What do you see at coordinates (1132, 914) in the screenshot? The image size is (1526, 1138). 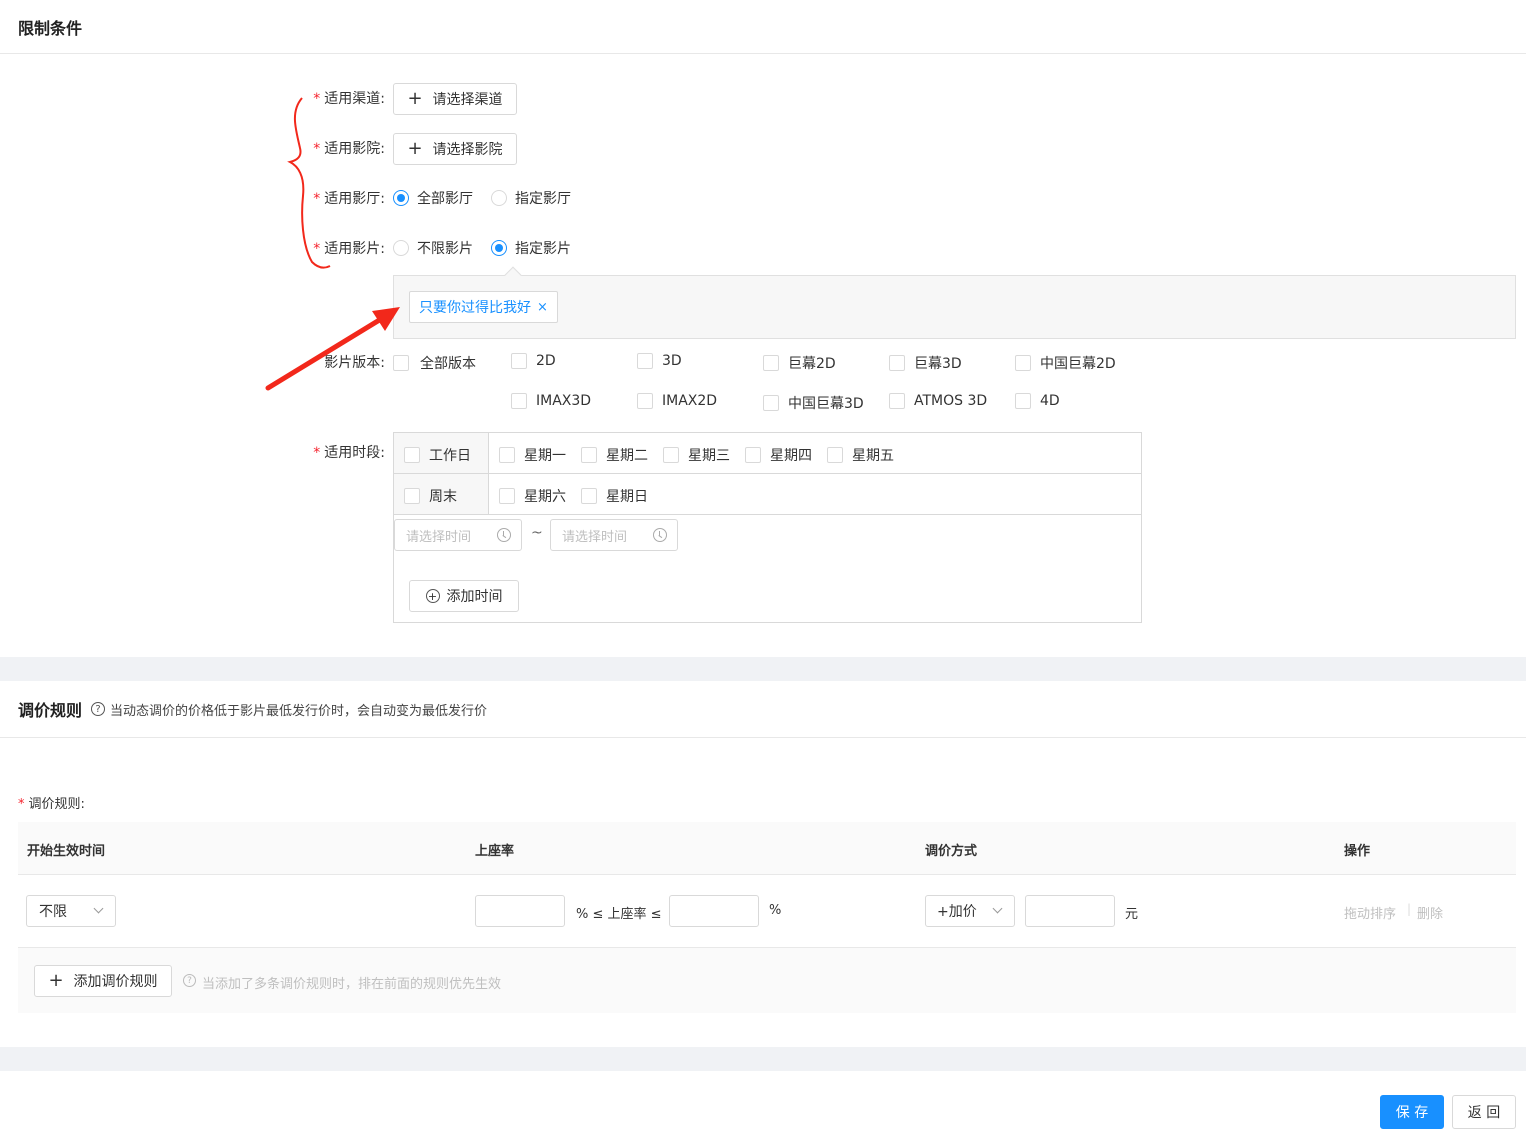 I see `amount-unit: 元` at bounding box center [1132, 914].